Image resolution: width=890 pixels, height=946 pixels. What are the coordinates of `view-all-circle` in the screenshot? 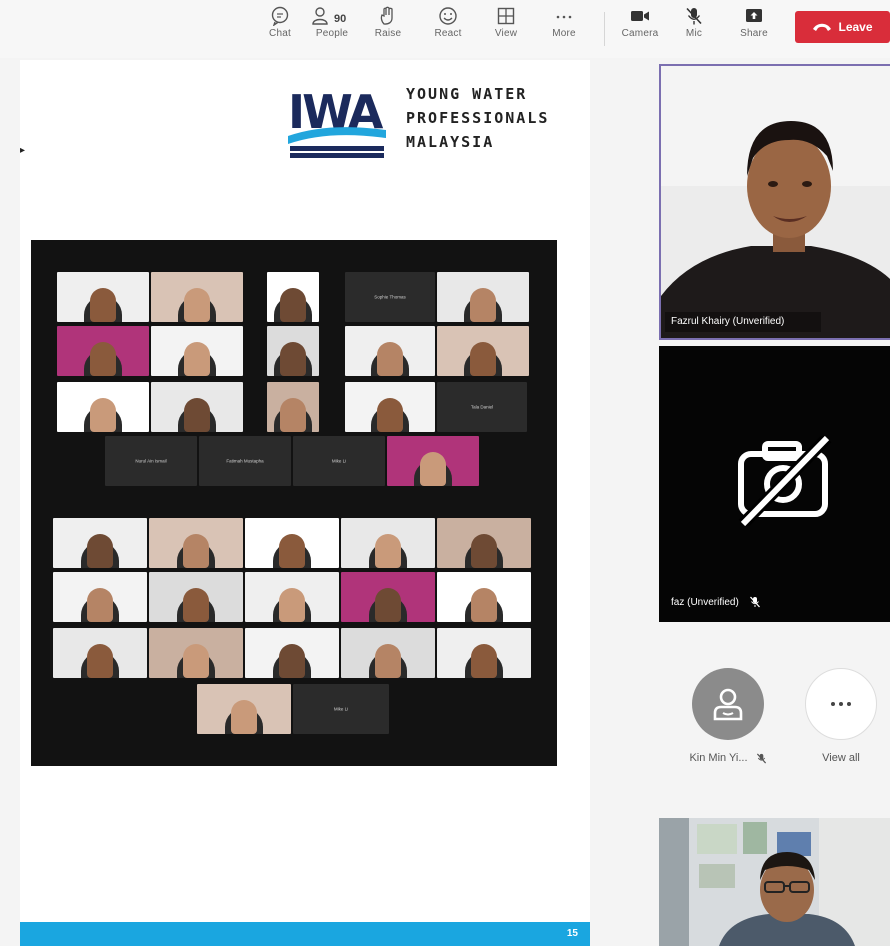 It's located at (841, 704).